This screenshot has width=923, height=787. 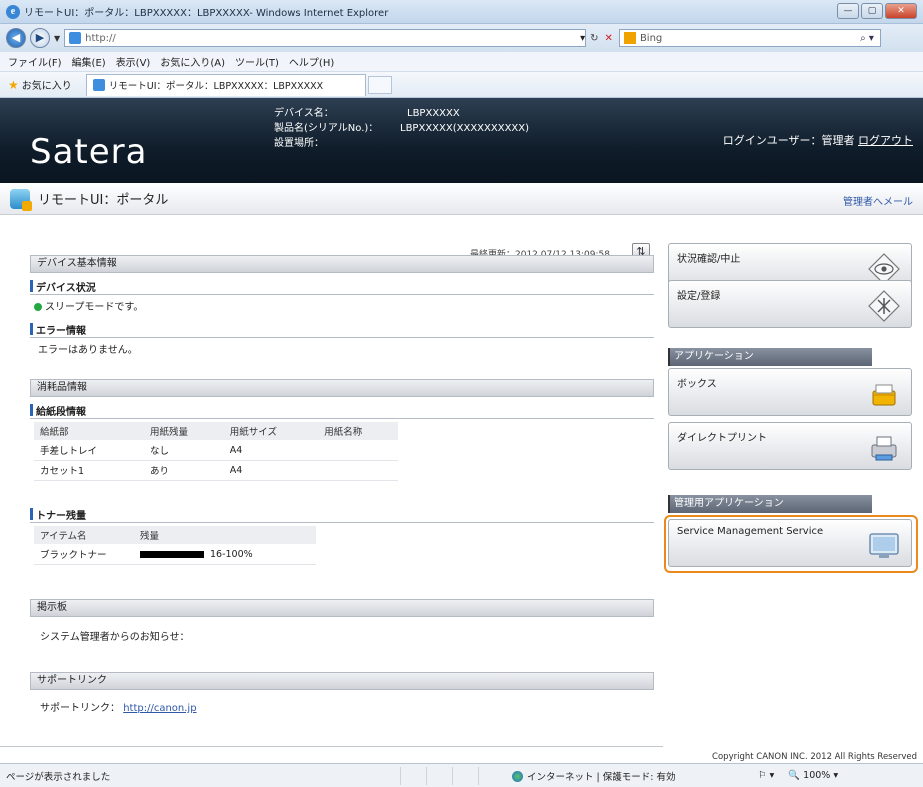 What do you see at coordinates (461, 199) in the screenshot?
I see `portal-subbar: リモートUI：ポータル 管理者へメール` at bounding box center [461, 199].